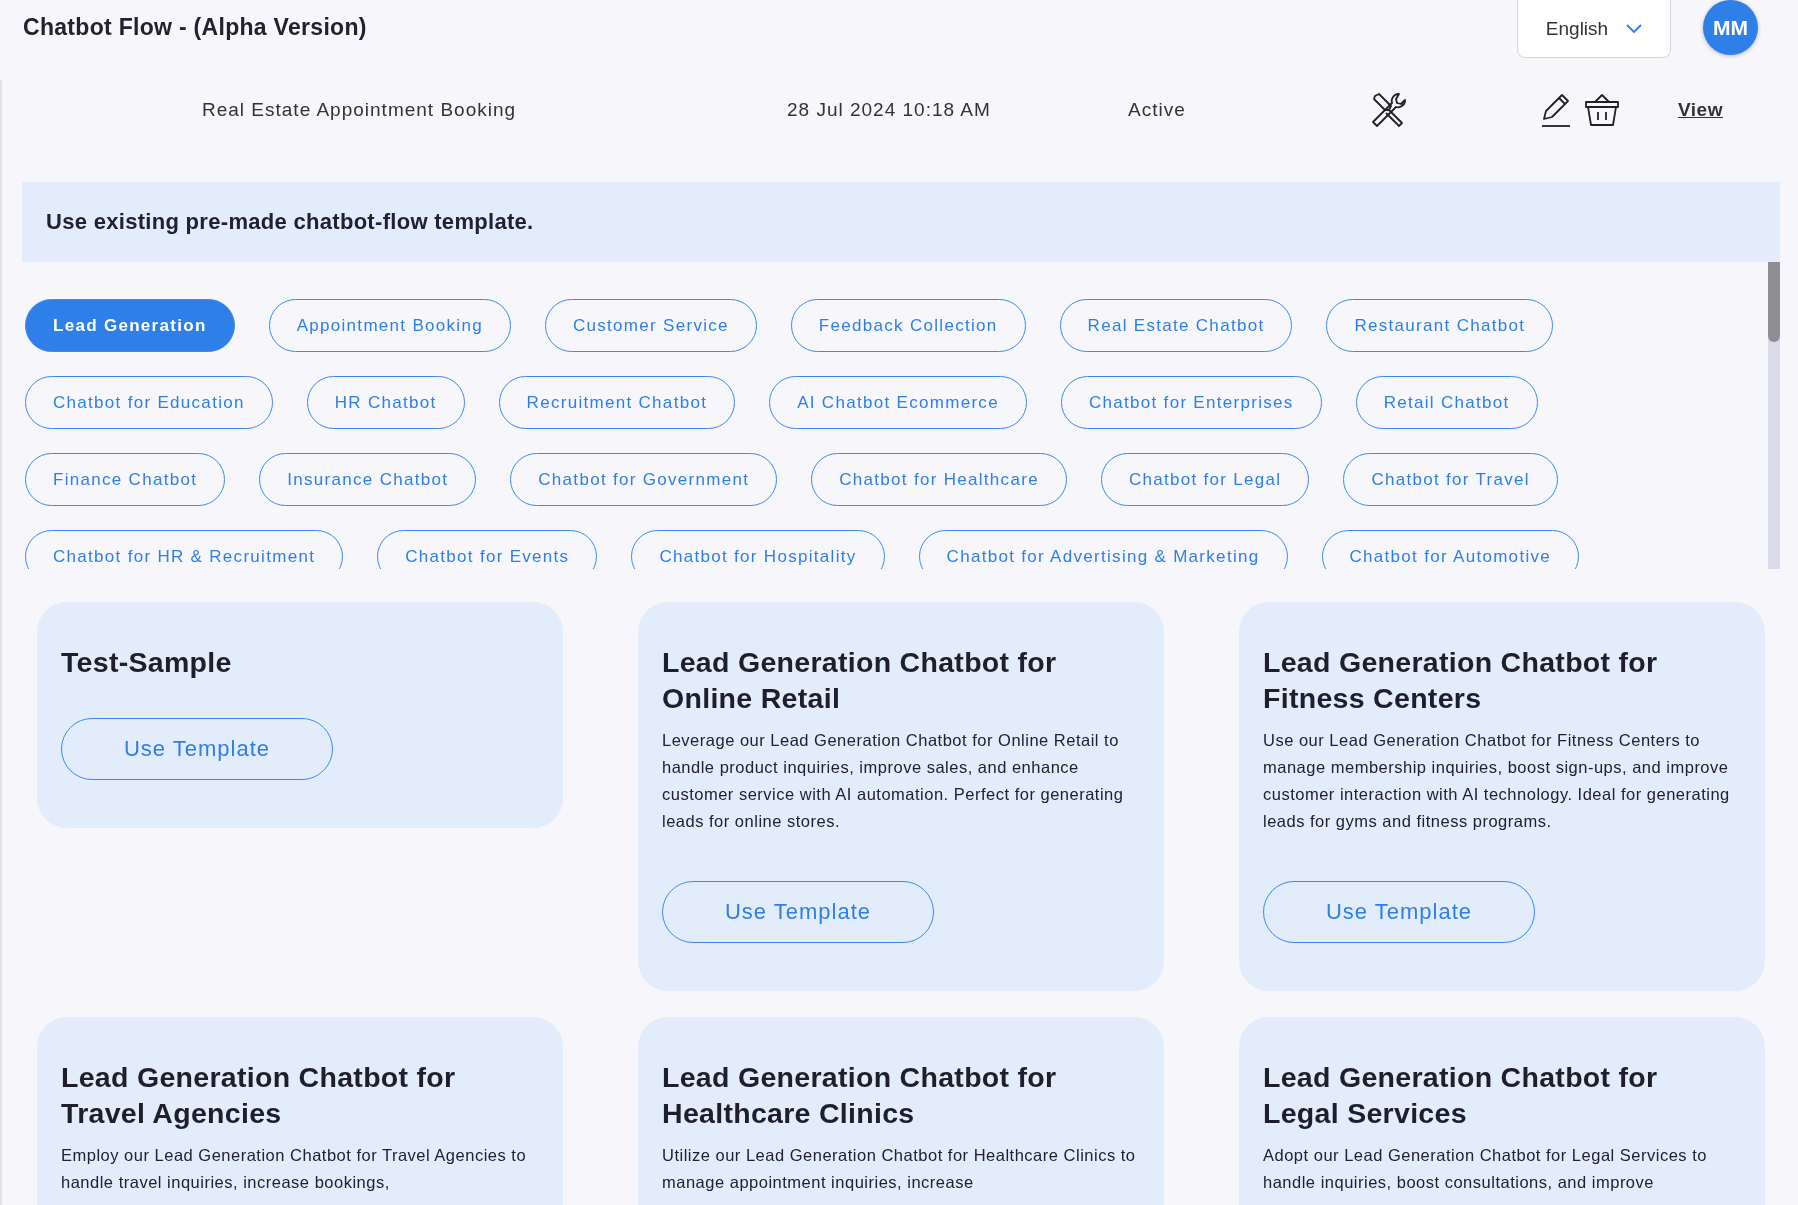  I want to click on template-title: Lead Generation Chatbot for Travel Agencies, so click(259, 1095).